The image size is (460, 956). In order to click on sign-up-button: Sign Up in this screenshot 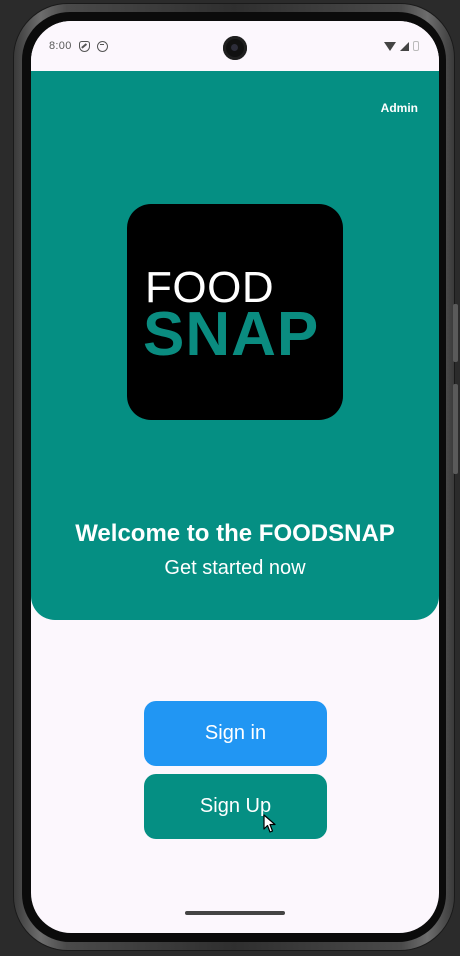, I will do `click(235, 806)`.